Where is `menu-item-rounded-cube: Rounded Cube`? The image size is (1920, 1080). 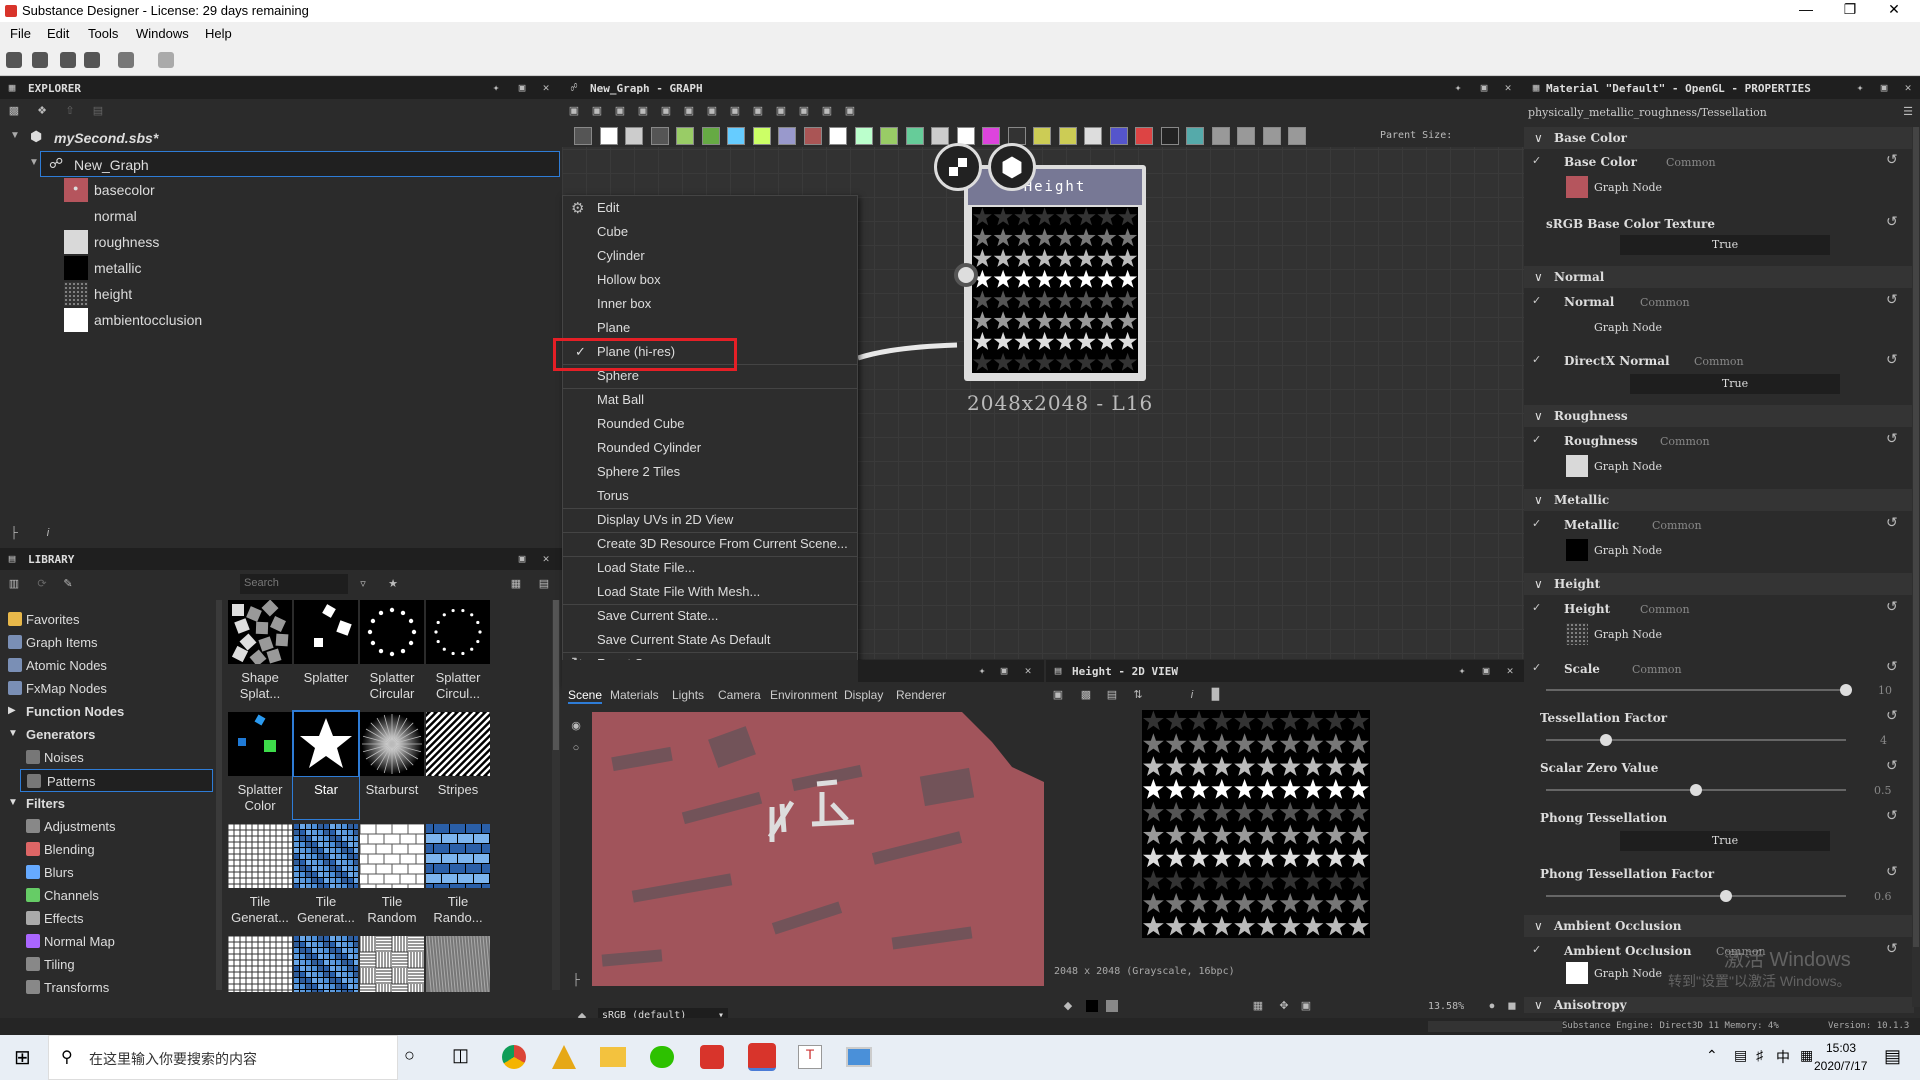 menu-item-rounded-cube: Rounded Cube is located at coordinates (710, 424).